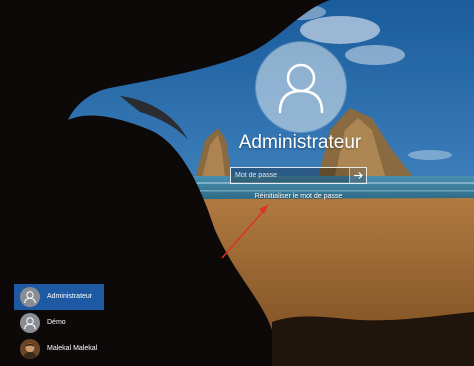 Image resolution: width=474 pixels, height=366 pixels. I want to click on user-item-malekal: Malekal Malekal, so click(59, 349).